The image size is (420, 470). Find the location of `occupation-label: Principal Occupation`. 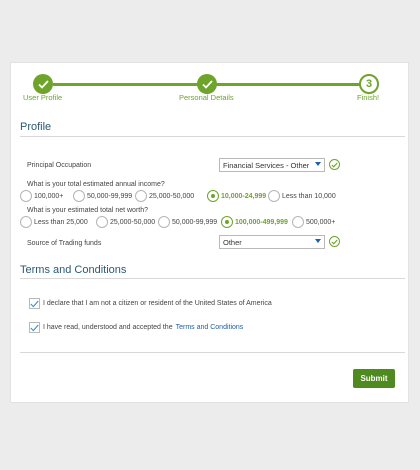

occupation-label: Principal Occupation is located at coordinates (59, 165).